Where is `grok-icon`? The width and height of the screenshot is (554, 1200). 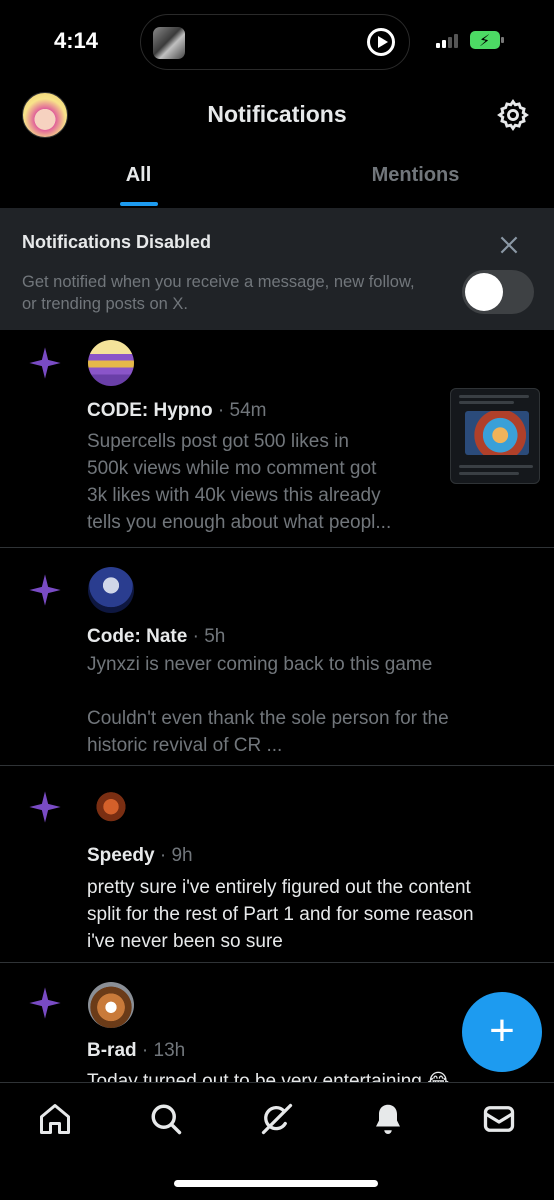
grok-icon is located at coordinates (277, 1119).